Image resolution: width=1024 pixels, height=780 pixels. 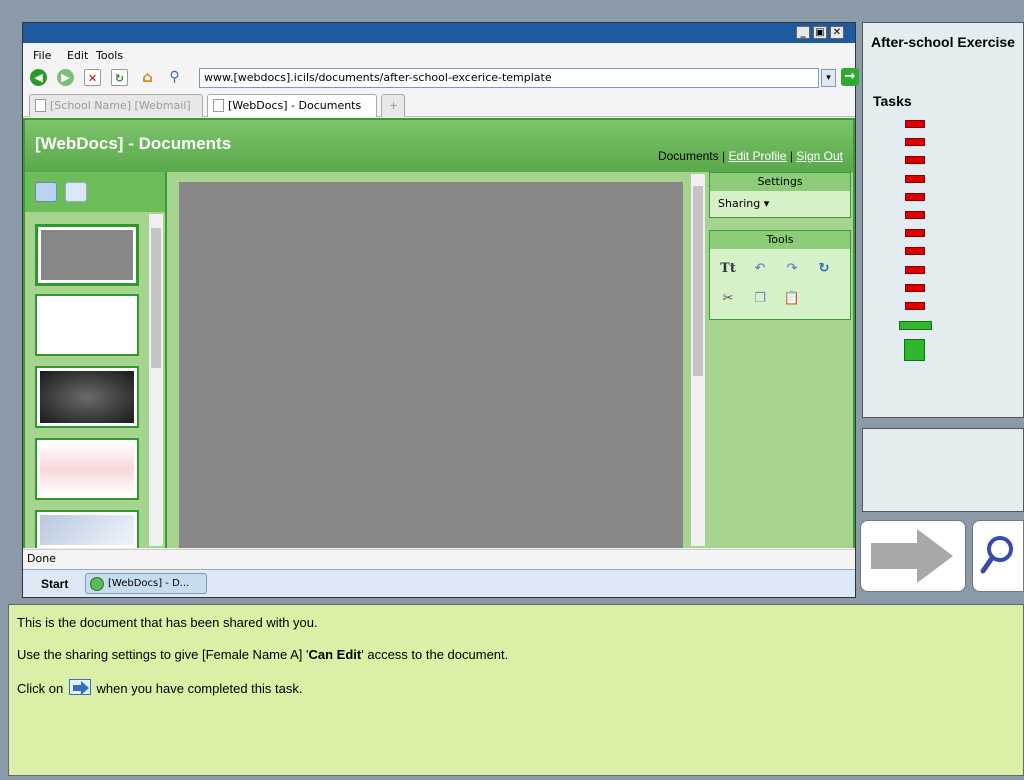 What do you see at coordinates (42, 55) in the screenshot?
I see `menu-file: File` at bounding box center [42, 55].